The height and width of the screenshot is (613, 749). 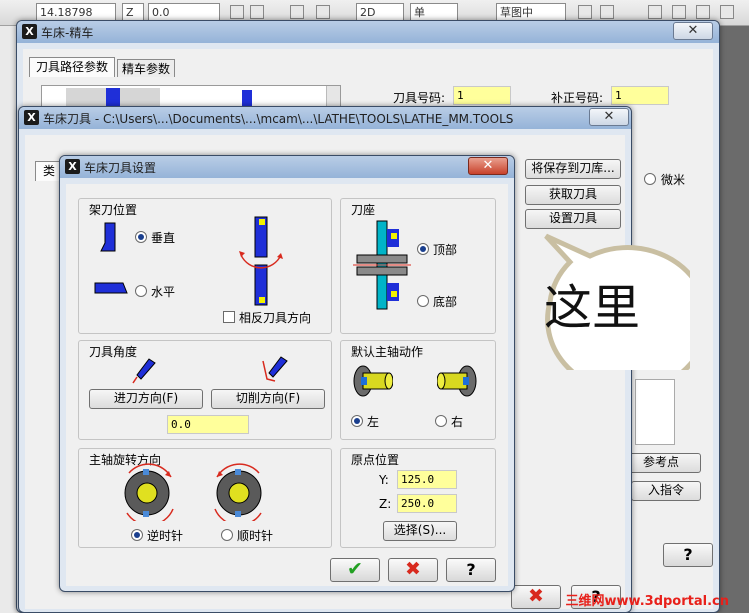 I want to click on ccw-radio, so click(x=137, y=535).